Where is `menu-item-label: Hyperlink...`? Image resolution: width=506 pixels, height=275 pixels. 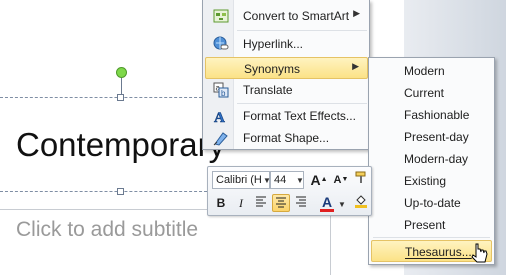
menu-item-label: Hyperlink... is located at coordinates (273, 44).